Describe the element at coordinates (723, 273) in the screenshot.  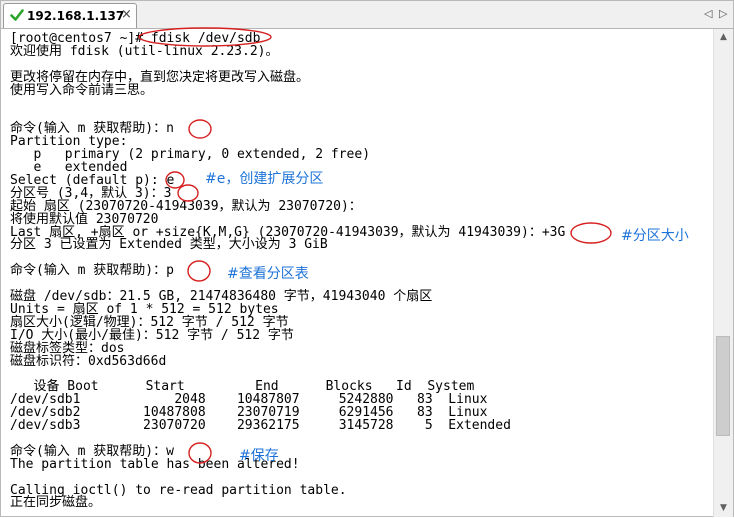
I see `vertical-scrollbar: ▲ ▼` at that location.